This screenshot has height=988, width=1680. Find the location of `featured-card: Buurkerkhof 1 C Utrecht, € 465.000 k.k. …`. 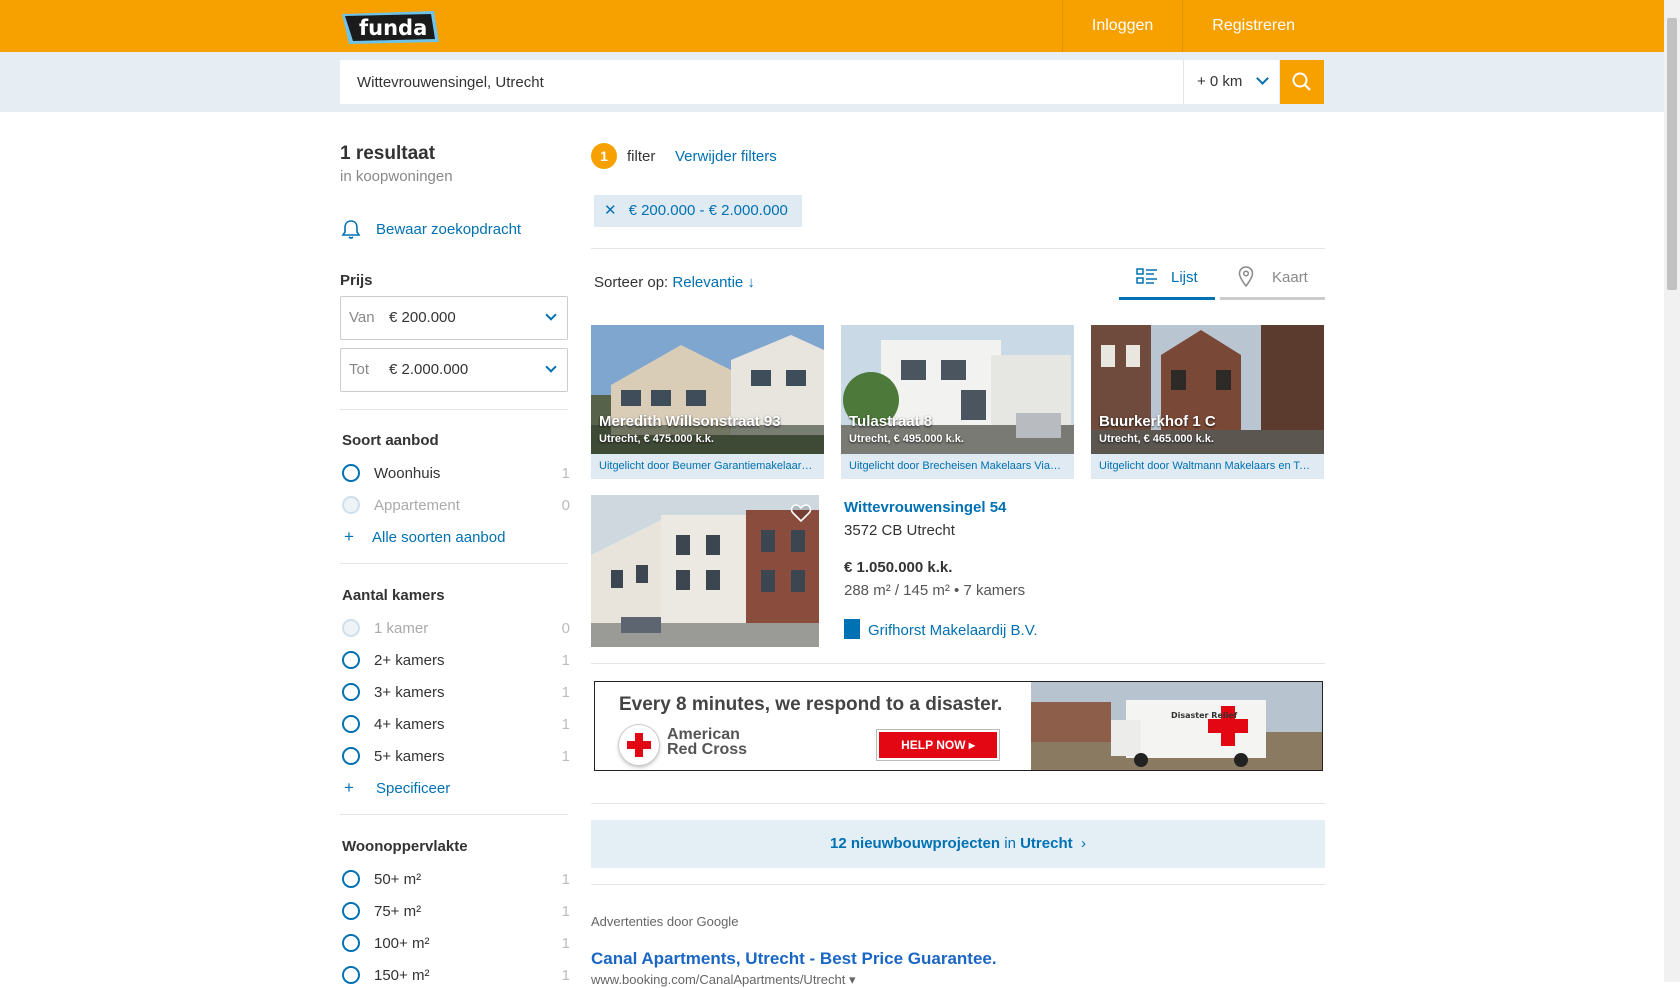

featured-card: Buurkerkhof 1 C Utrecht, € 465.000 k.k. … is located at coordinates (1207, 402).